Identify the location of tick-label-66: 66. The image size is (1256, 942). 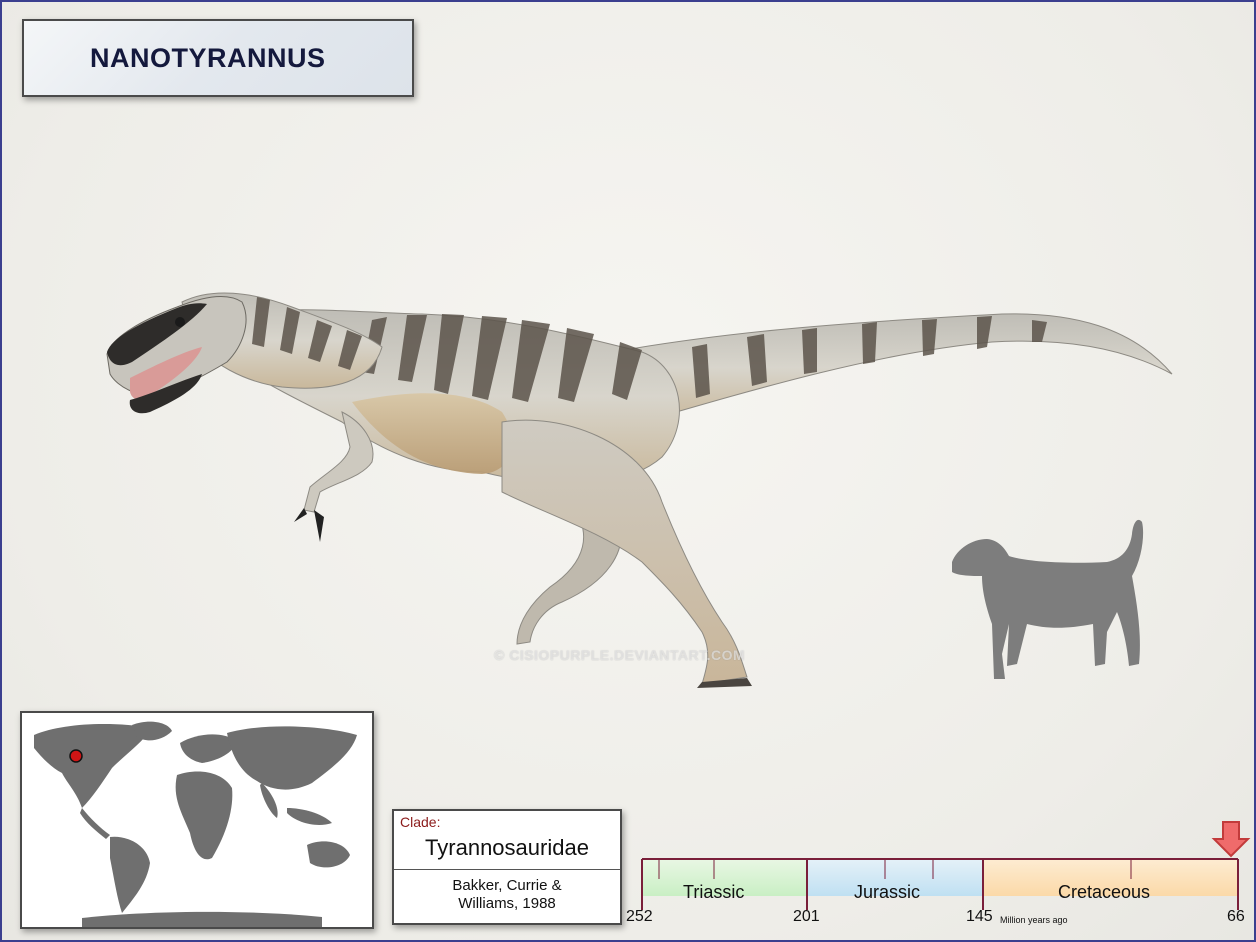
(1236, 916).